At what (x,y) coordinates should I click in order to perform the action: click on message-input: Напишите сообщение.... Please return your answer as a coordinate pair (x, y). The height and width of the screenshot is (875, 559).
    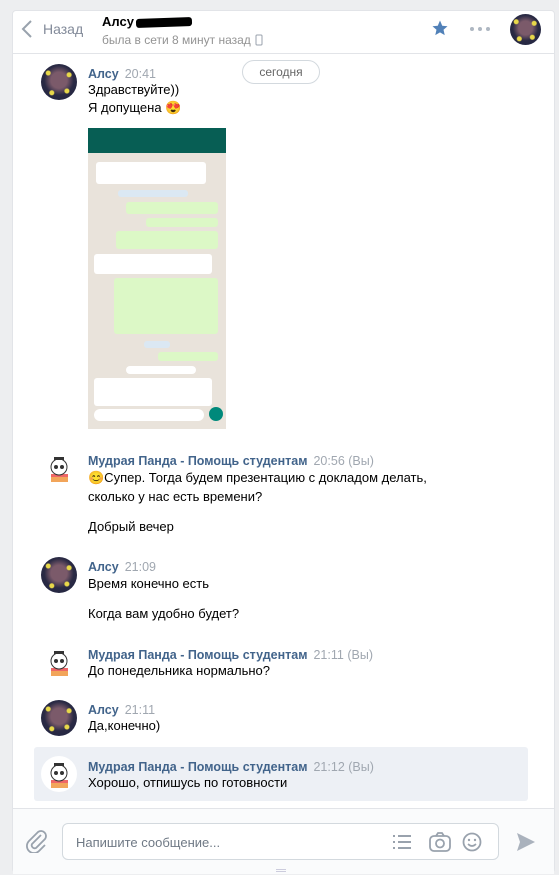
    Looking at the image, I should click on (280, 841).